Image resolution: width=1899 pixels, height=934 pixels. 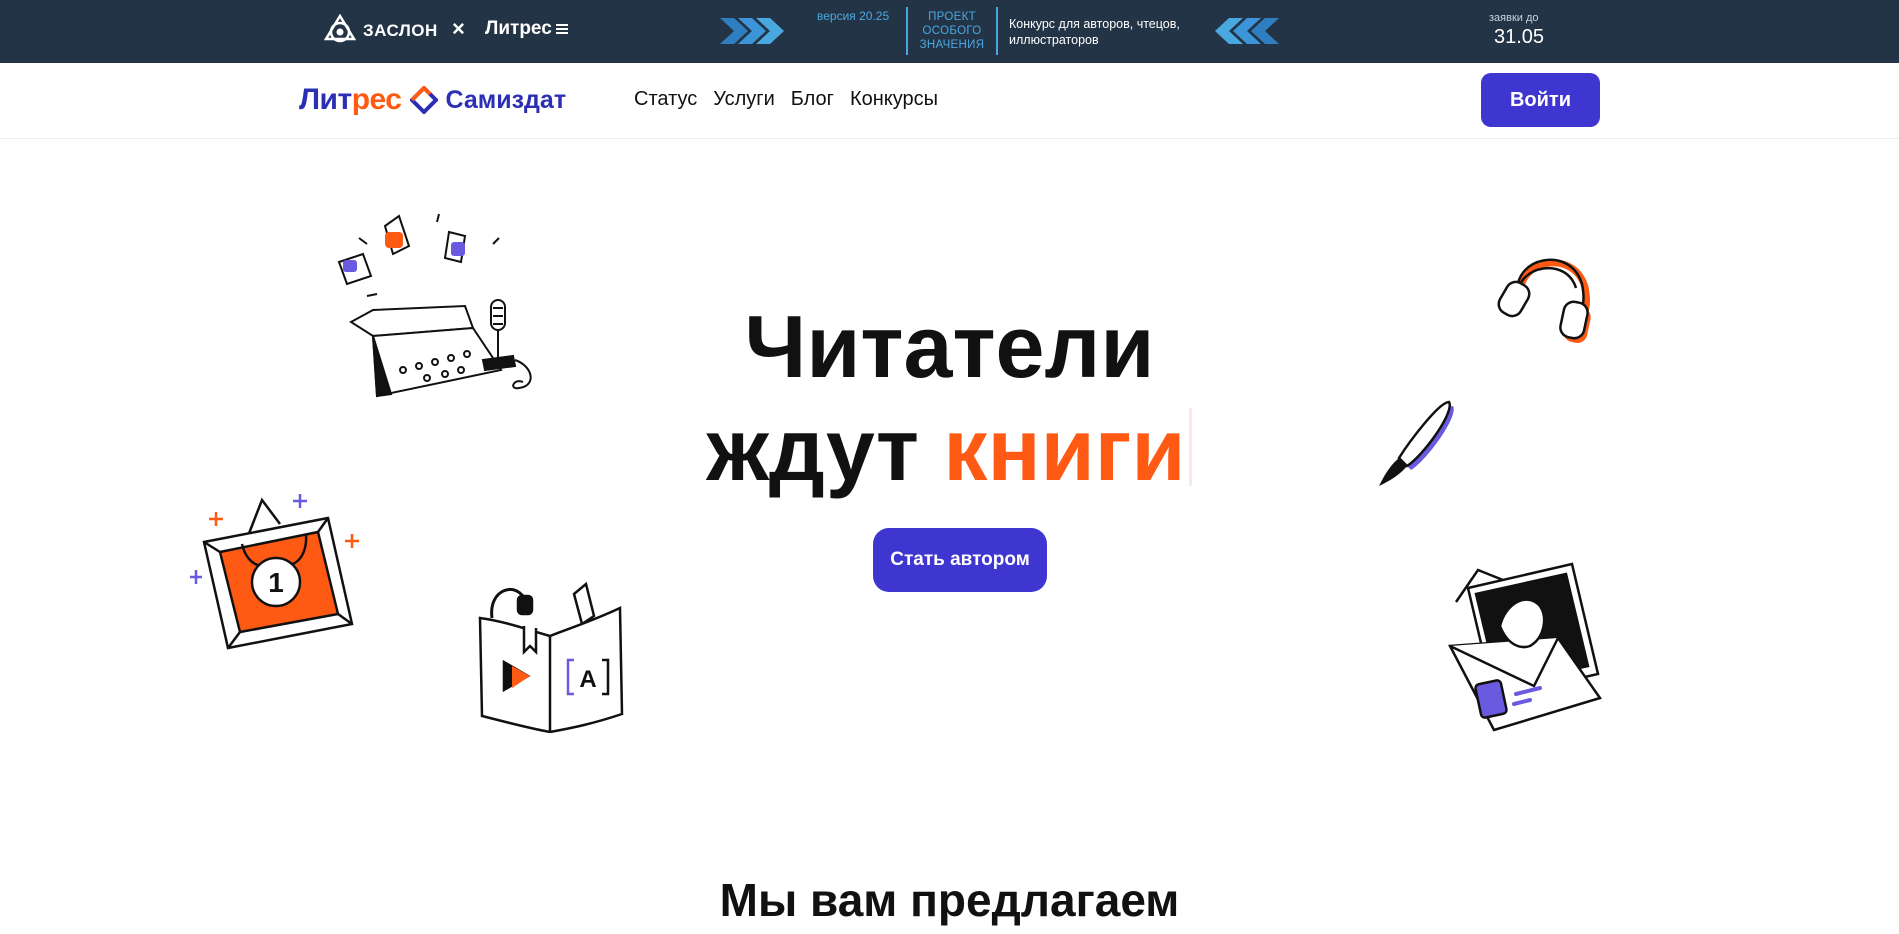 I want to click on diamond-logo-icon, so click(x=423, y=100).